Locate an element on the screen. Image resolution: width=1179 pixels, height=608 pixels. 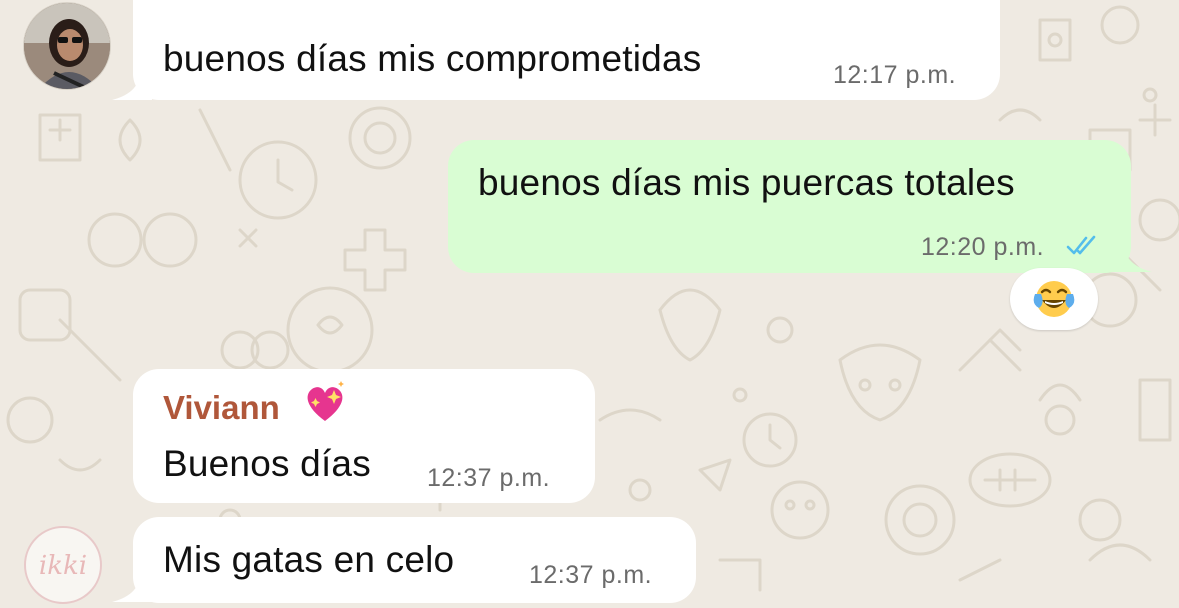
watermark-text: ikki is located at coordinates (63, 566).